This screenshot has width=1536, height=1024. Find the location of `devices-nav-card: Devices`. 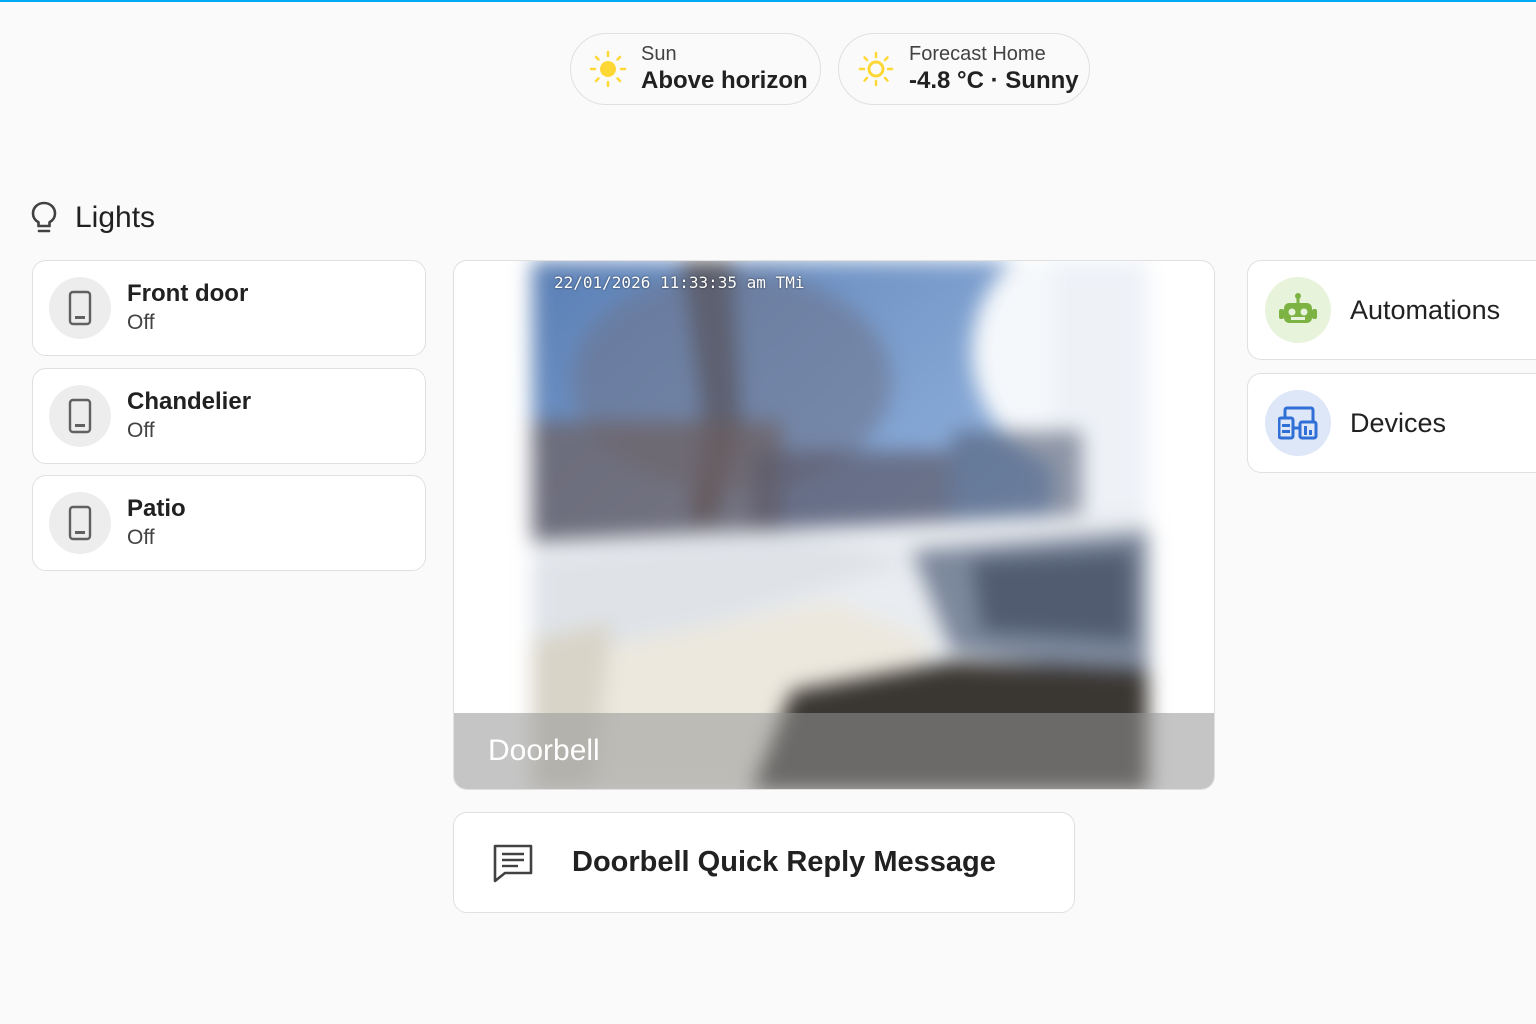

devices-nav-card: Devices is located at coordinates (1391, 423).